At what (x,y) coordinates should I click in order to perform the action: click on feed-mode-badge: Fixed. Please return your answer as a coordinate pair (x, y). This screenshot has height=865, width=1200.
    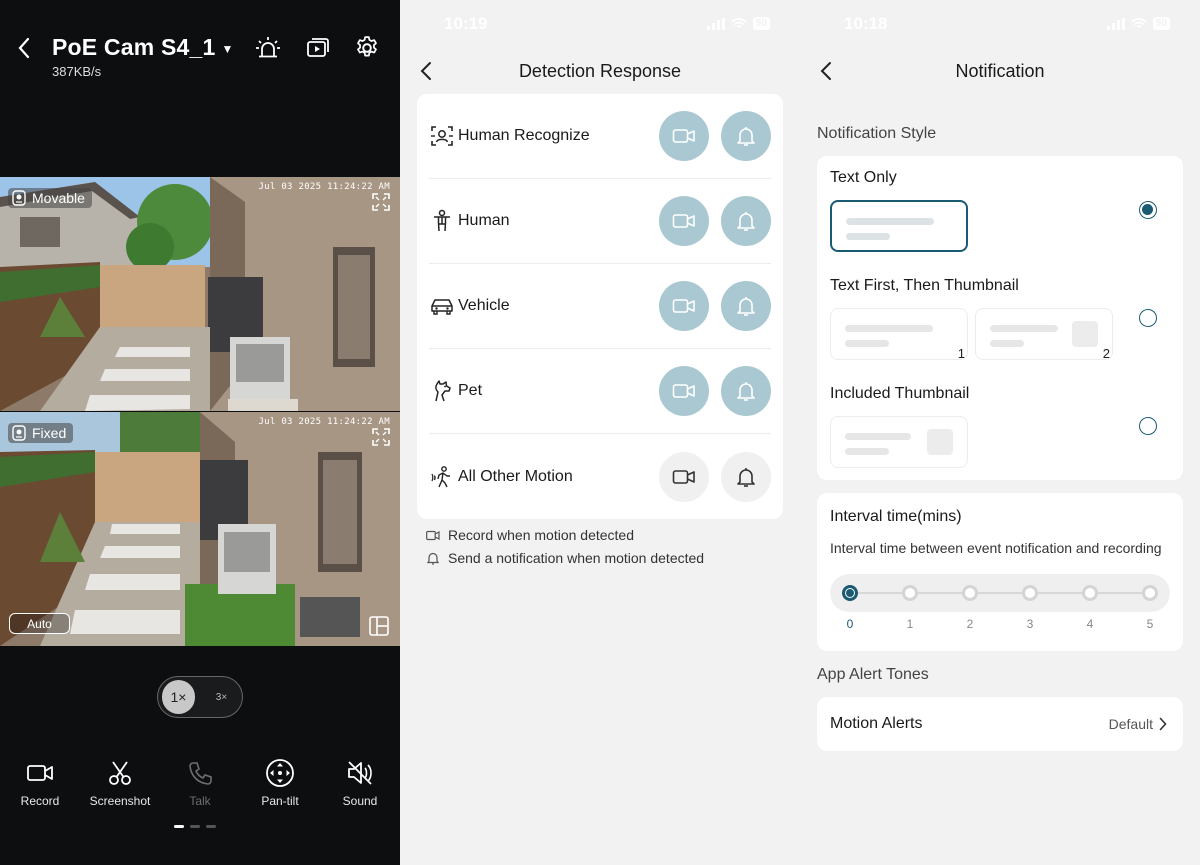
    Looking at the image, I should click on (41, 433).